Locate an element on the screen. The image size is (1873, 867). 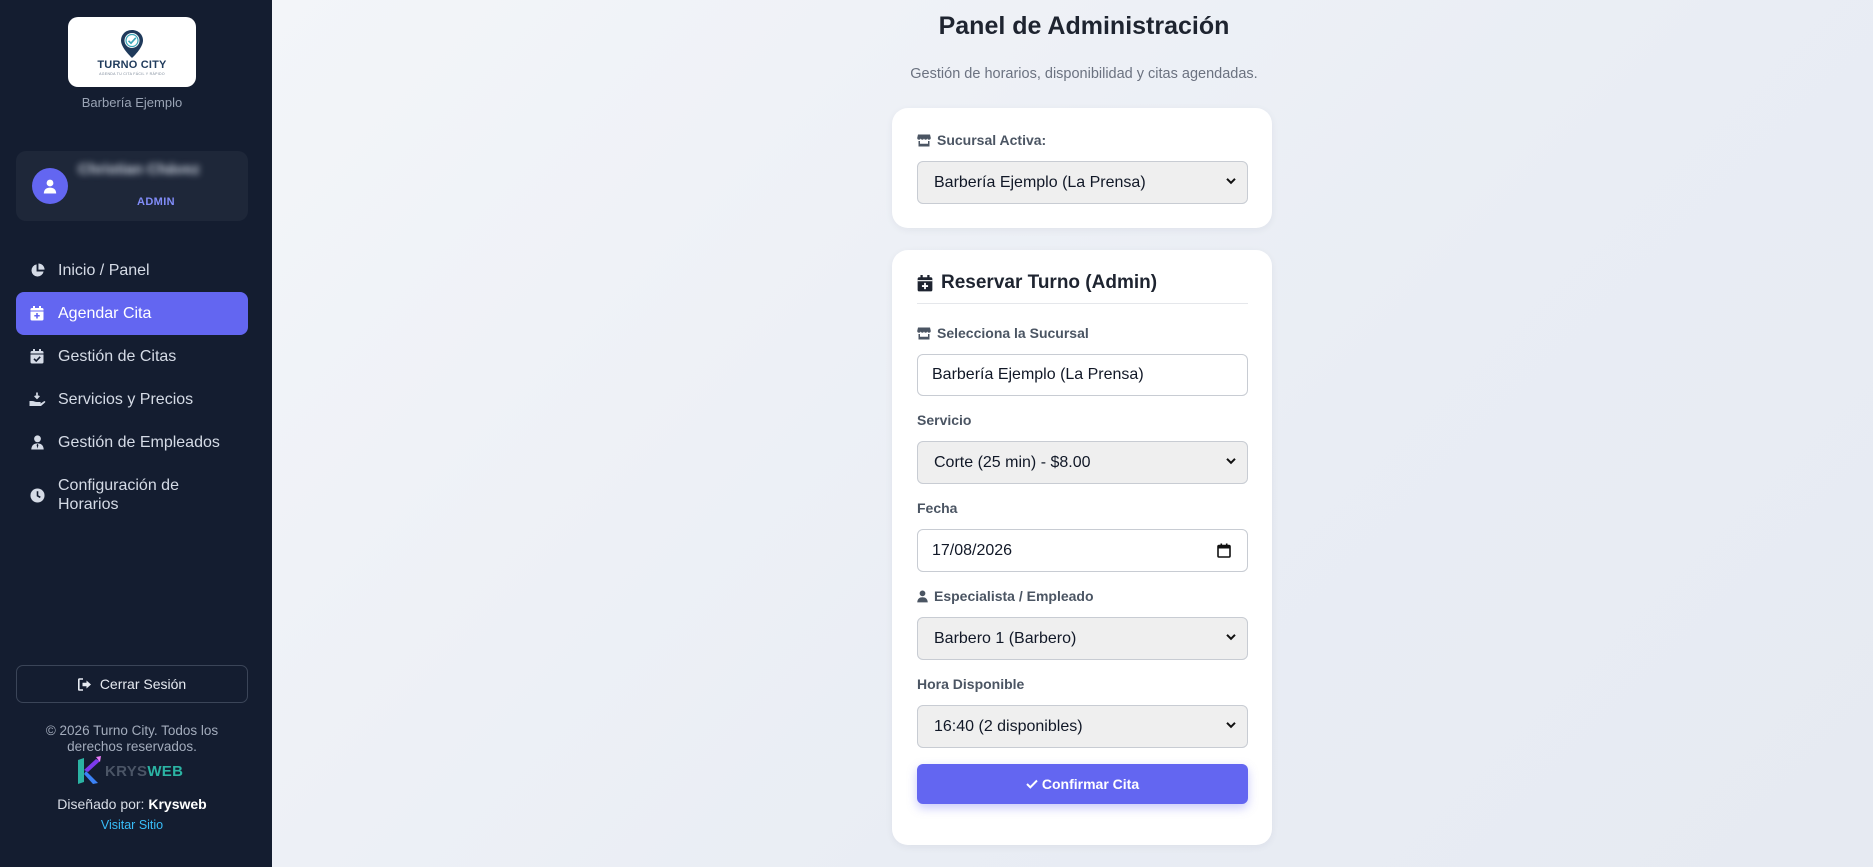
sidebar-item-agendar-cita: Agendar Cita is located at coordinates (132, 313).